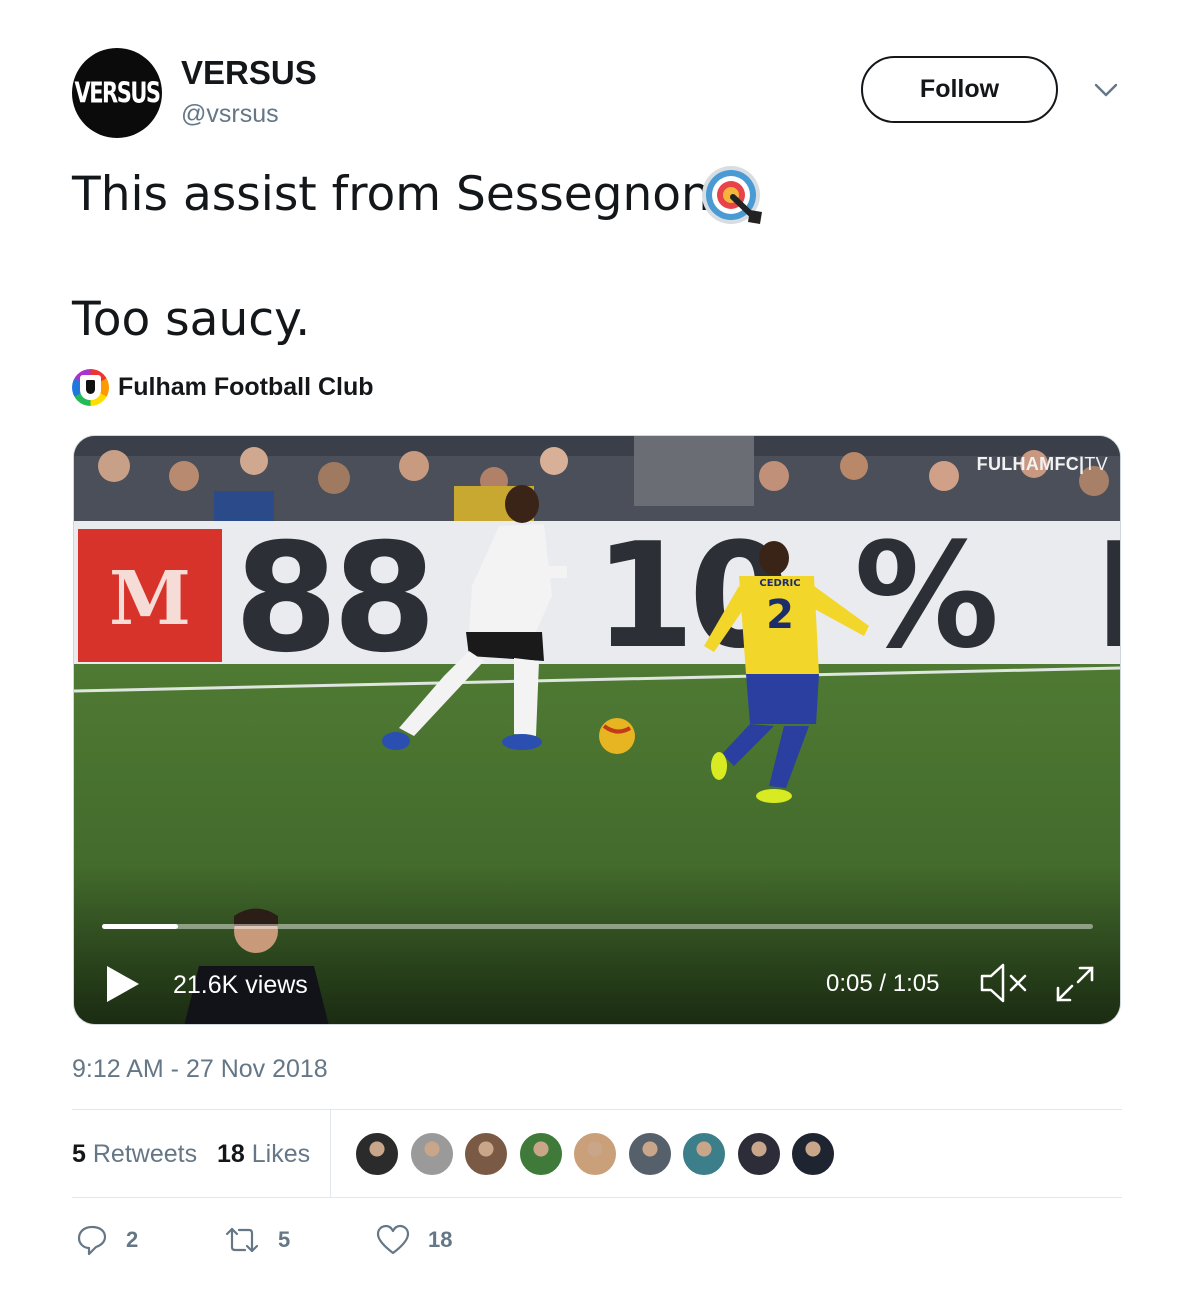 This screenshot has width=1192, height=1308. What do you see at coordinates (145, 1154) in the screenshot?
I see `retweets-label: Retweets` at bounding box center [145, 1154].